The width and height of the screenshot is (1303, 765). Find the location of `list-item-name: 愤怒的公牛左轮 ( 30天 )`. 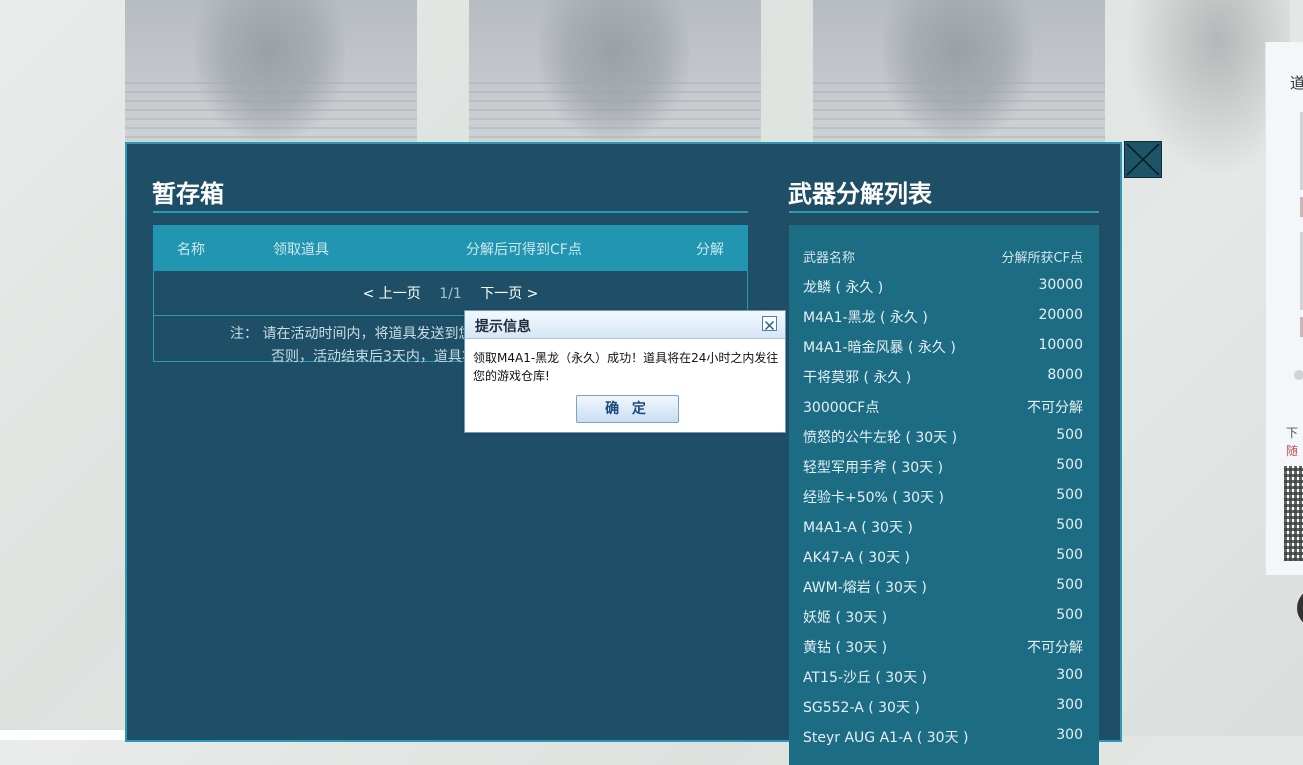

list-item-name: 愤怒的公牛左轮 ( 30天 ) is located at coordinates (880, 438).